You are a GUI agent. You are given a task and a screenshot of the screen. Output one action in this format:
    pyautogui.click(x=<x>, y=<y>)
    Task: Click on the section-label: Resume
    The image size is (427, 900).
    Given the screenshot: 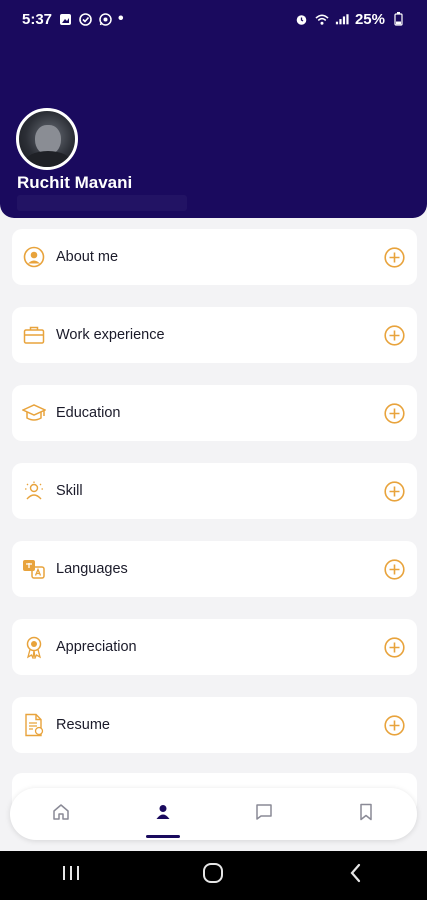 What is the action you would take?
    pyautogui.click(x=83, y=725)
    